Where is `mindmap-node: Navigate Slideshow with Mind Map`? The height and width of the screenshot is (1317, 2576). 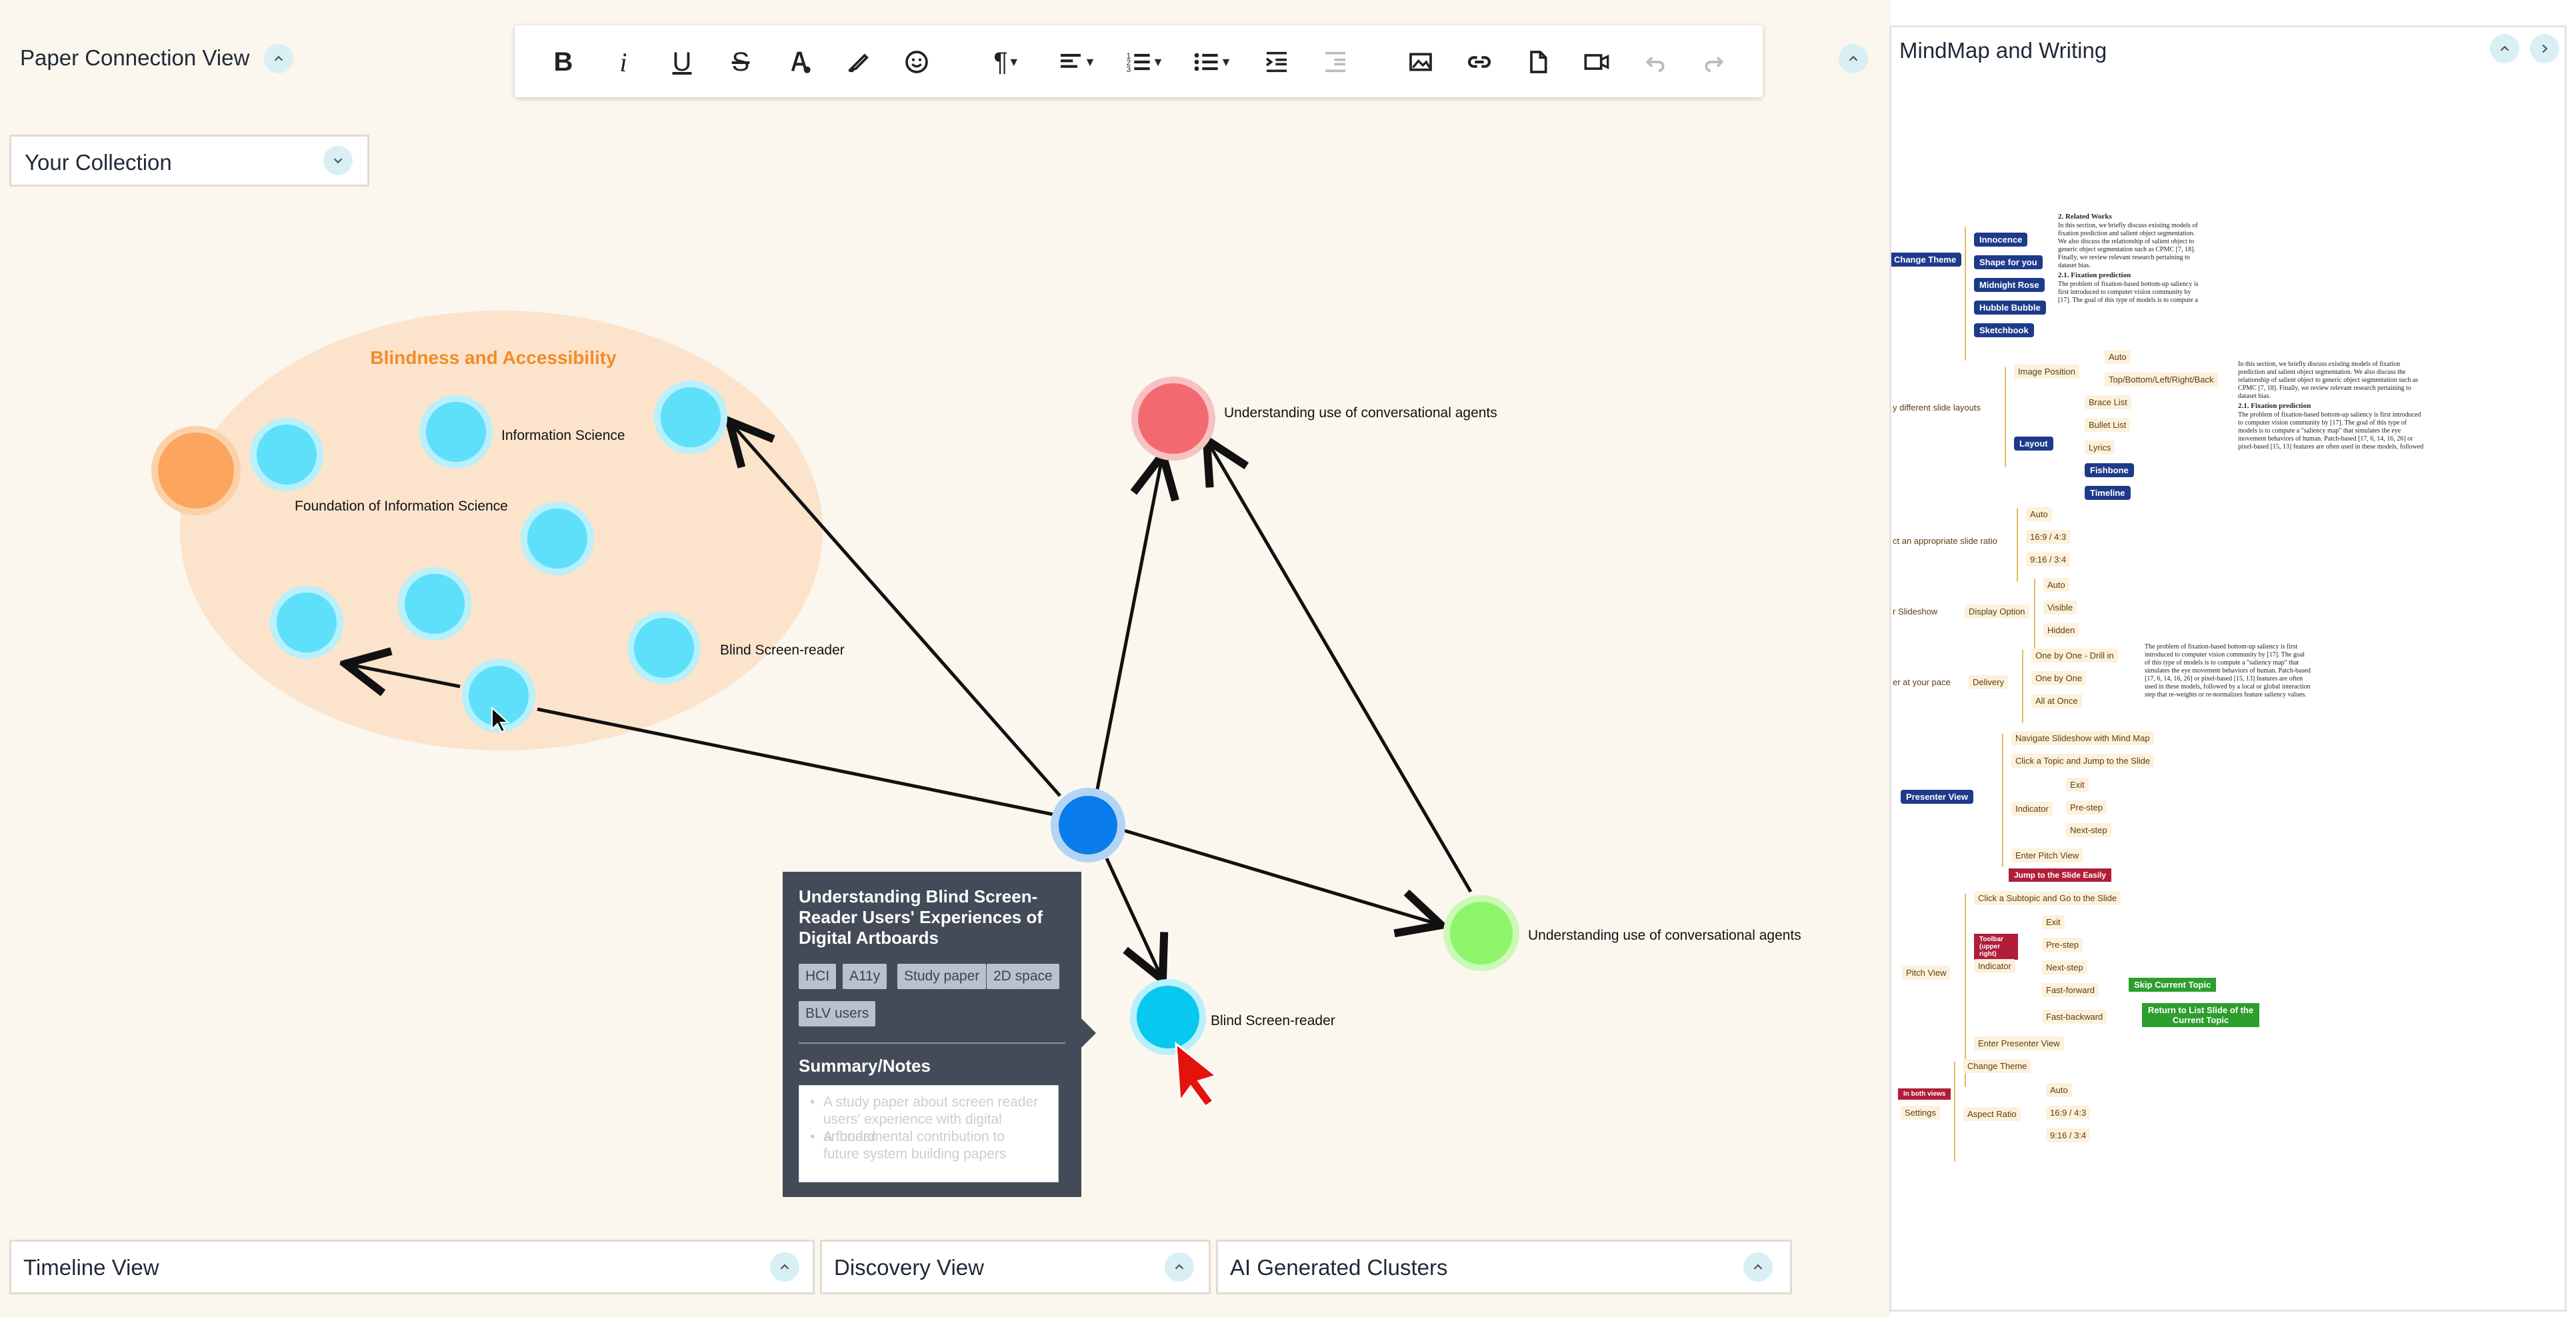 mindmap-node: Navigate Slideshow with Mind Map is located at coordinates (2082, 738).